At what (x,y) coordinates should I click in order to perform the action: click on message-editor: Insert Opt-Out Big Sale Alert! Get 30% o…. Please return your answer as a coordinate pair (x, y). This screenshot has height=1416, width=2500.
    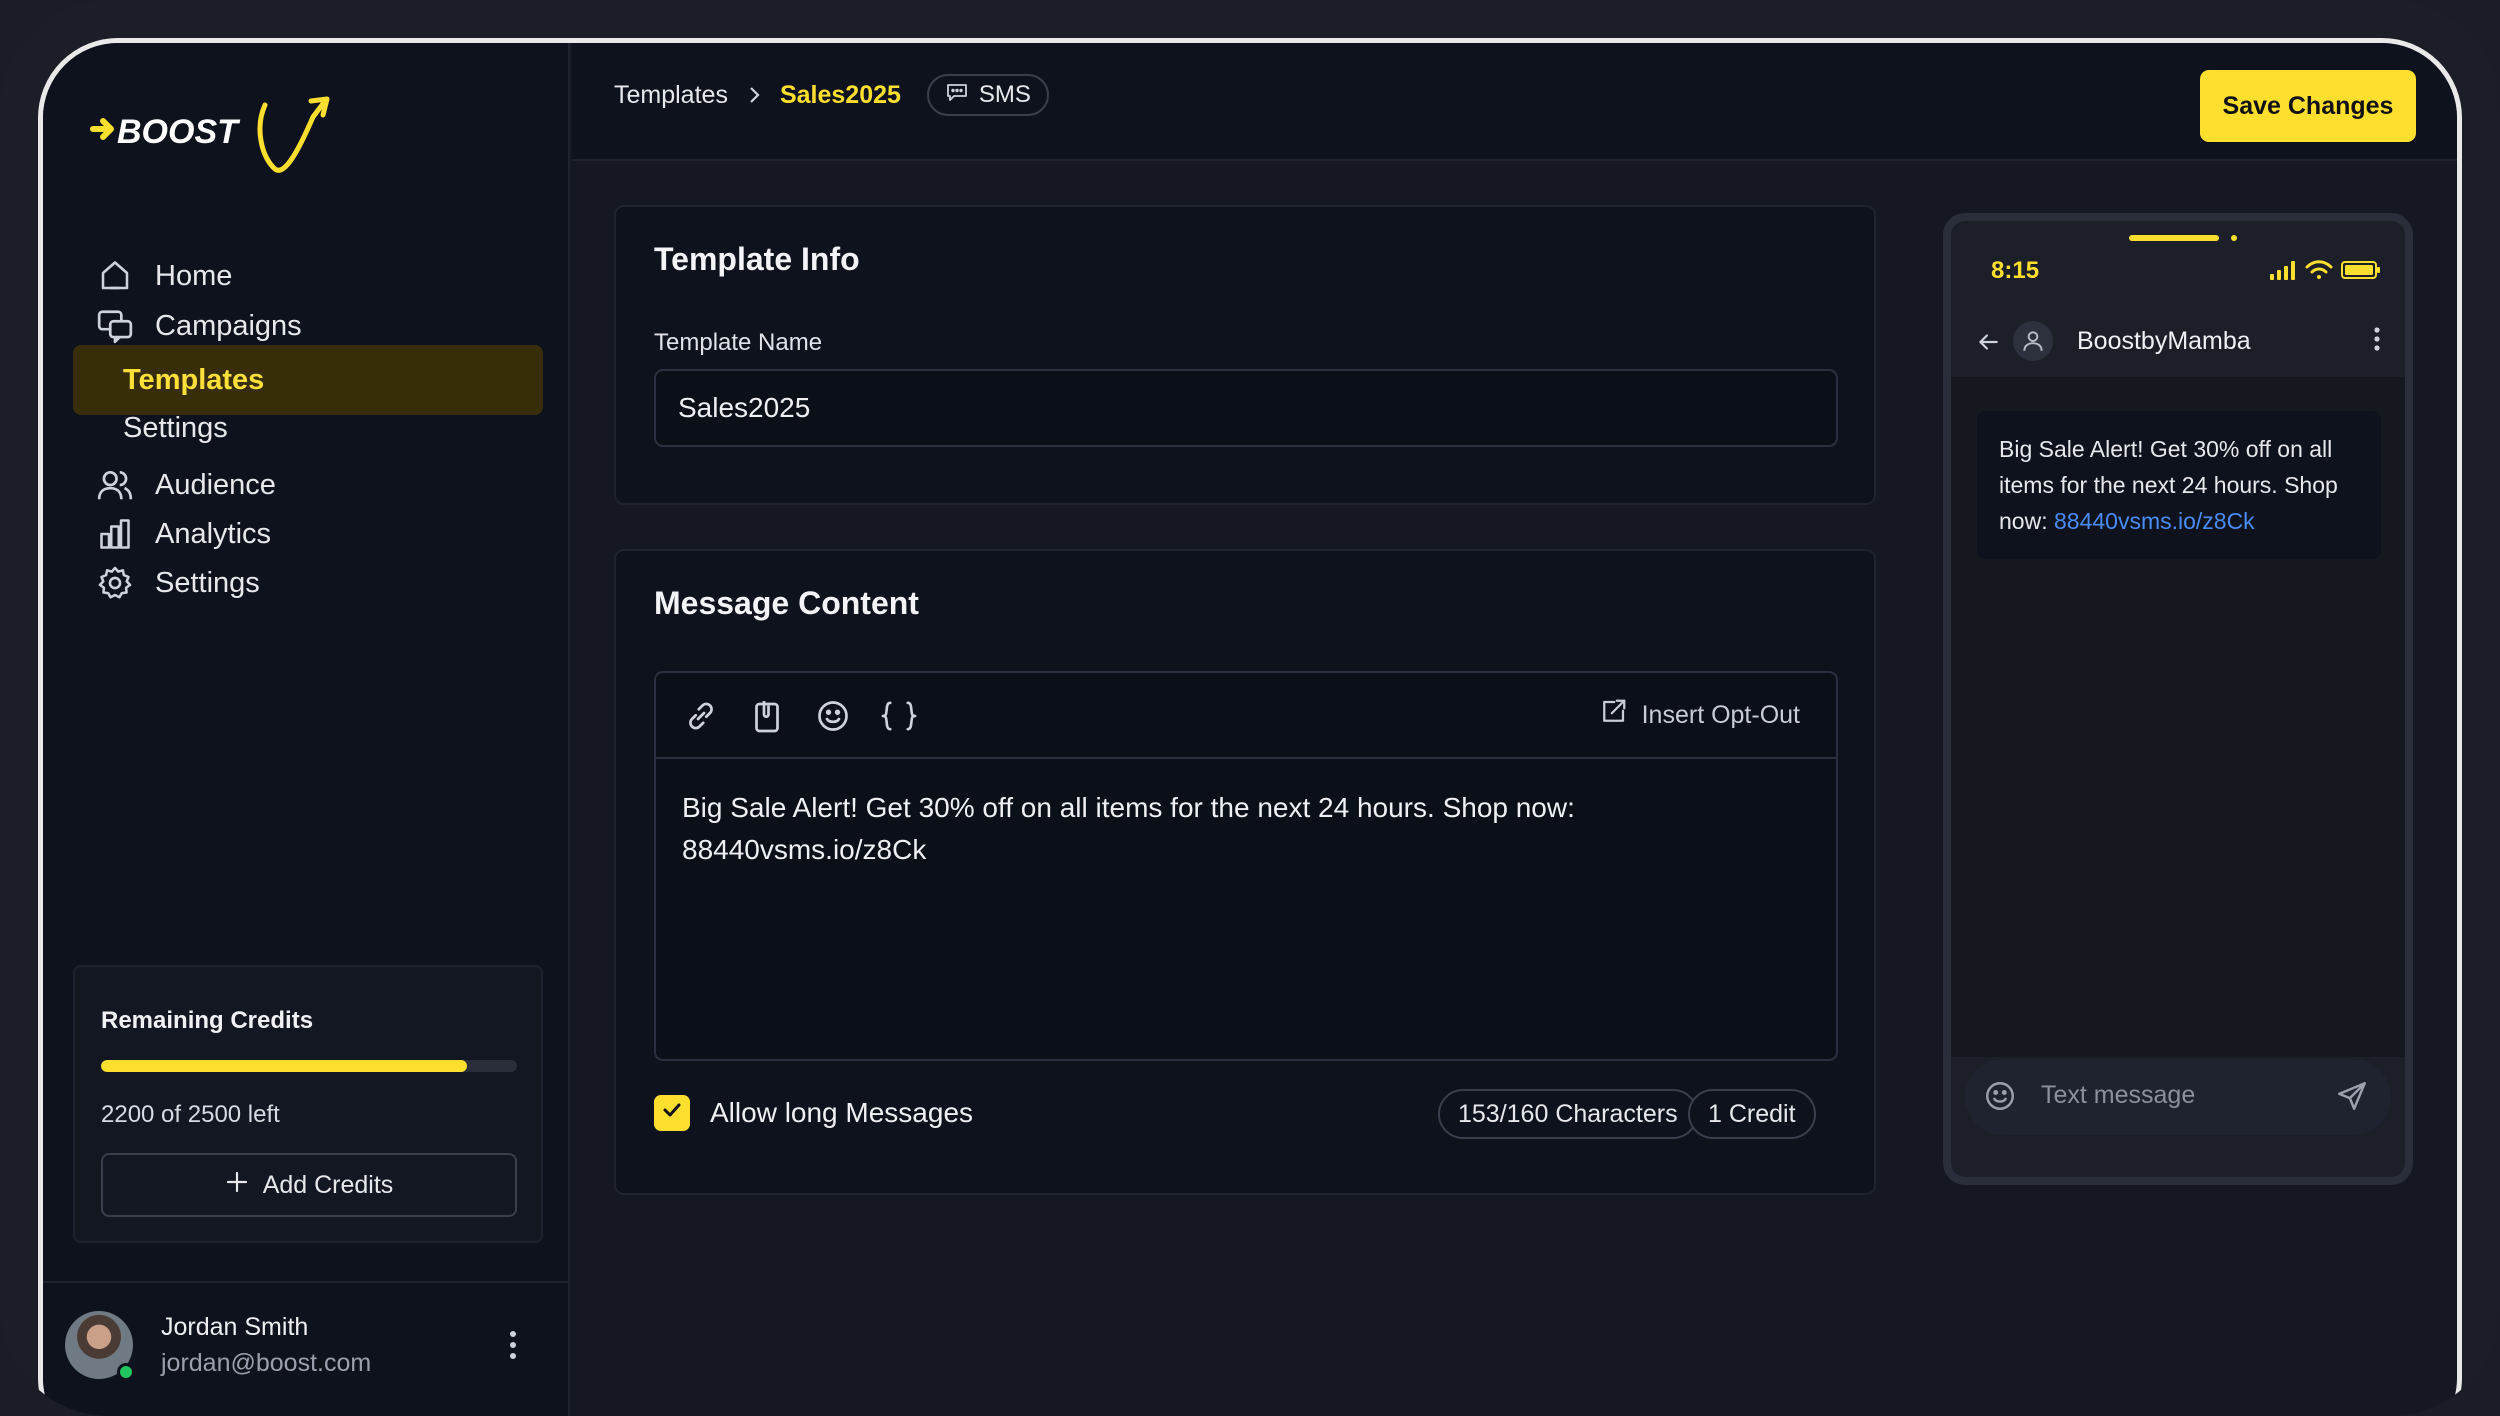
    Looking at the image, I should click on (1246, 866).